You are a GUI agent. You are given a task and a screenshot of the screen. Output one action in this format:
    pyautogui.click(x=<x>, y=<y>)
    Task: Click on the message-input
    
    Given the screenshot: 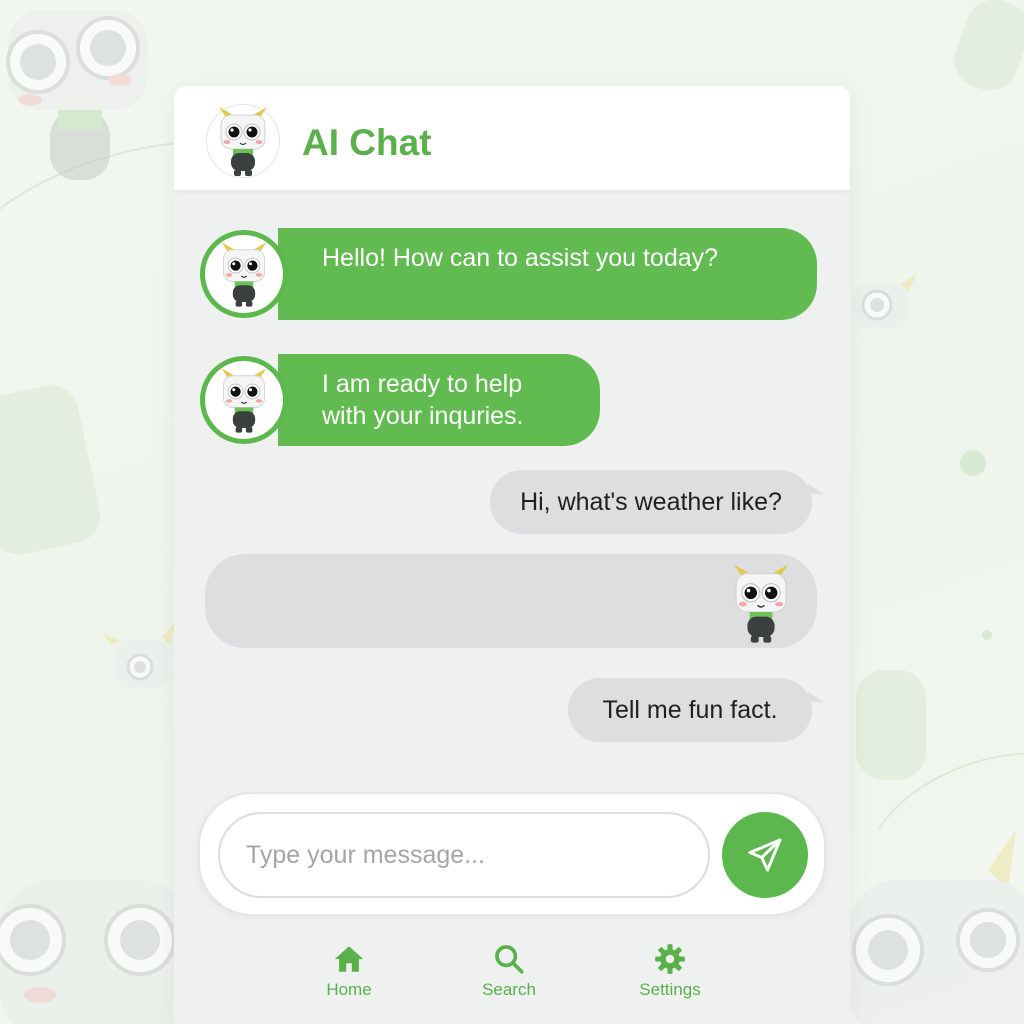 What is the action you would take?
    pyautogui.click(x=464, y=855)
    